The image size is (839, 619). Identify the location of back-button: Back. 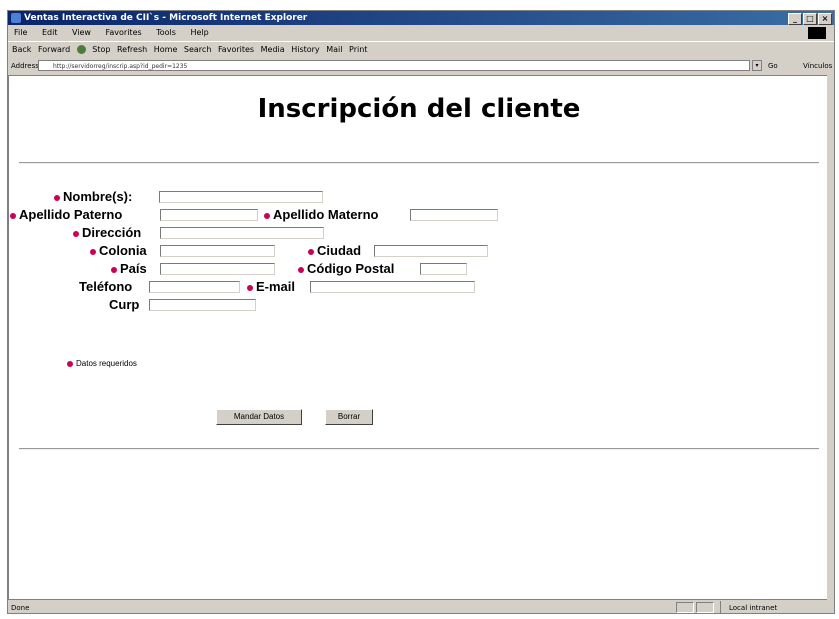
(21, 49).